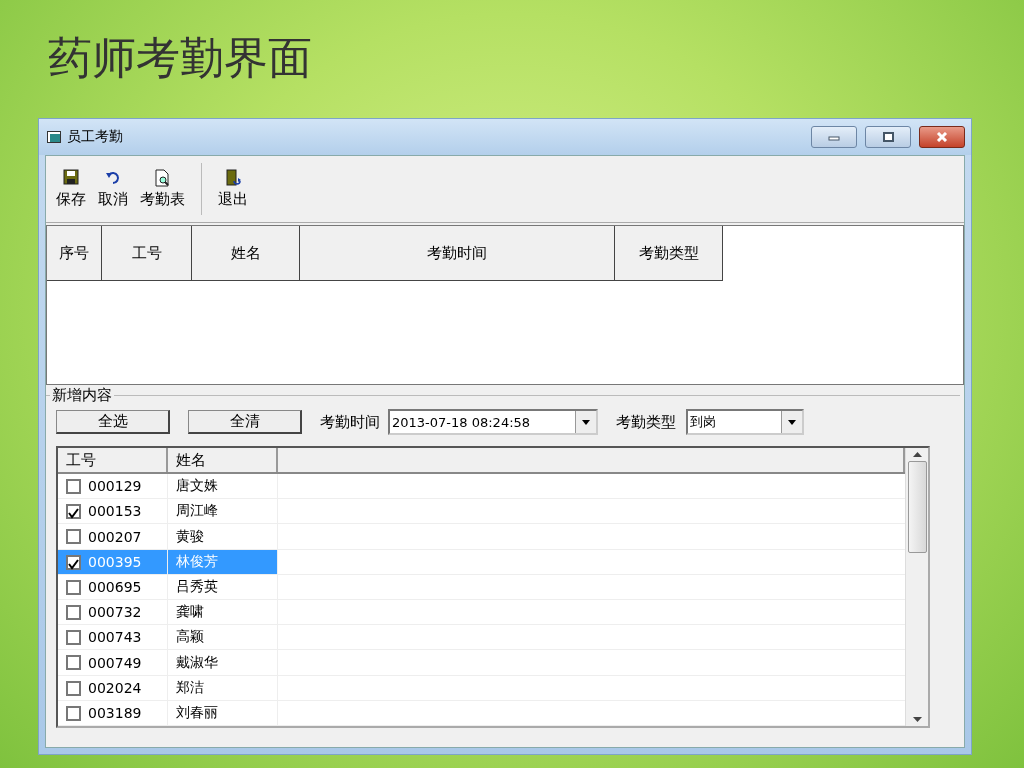 This screenshot has height=768, width=1024. What do you see at coordinates (223, 713) in the screenshot?
I see `name-cell: 刘春丽` at bounding box center [223, 713].